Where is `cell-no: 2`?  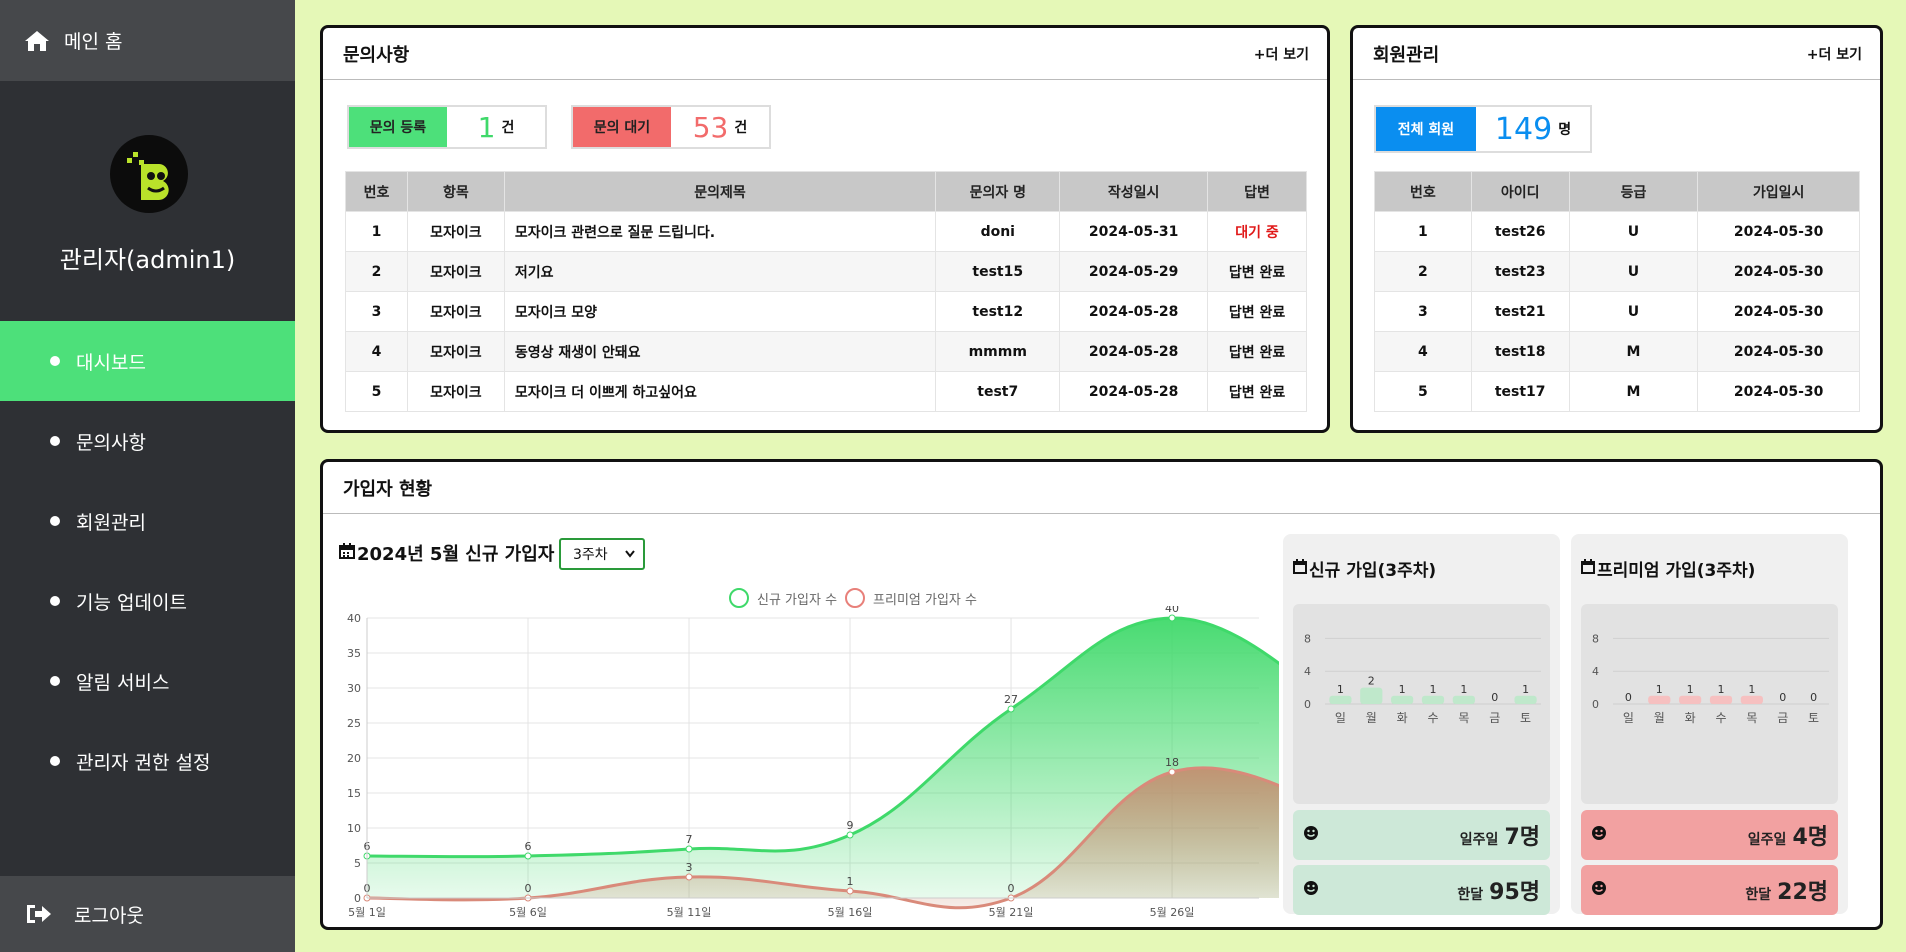
cell-no: 2 is located at coordinates (1423, 271).